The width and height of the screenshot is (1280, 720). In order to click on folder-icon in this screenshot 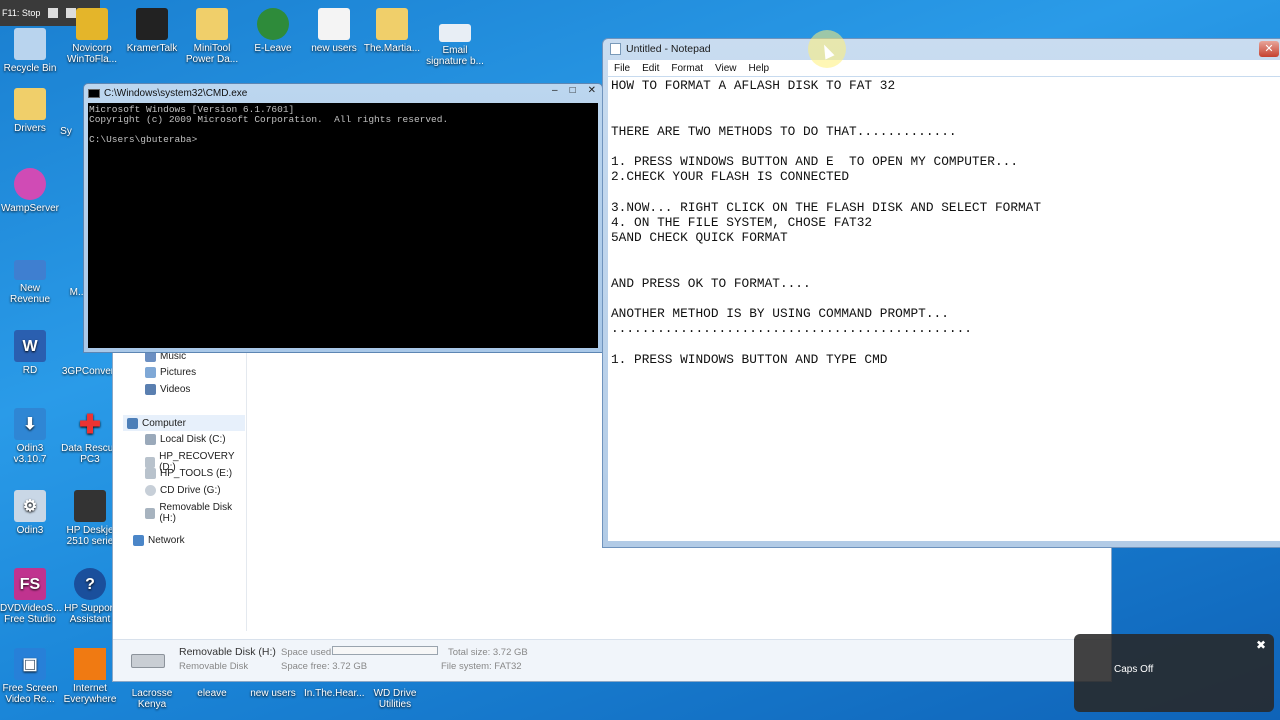, I will do `click(392, 24)`.